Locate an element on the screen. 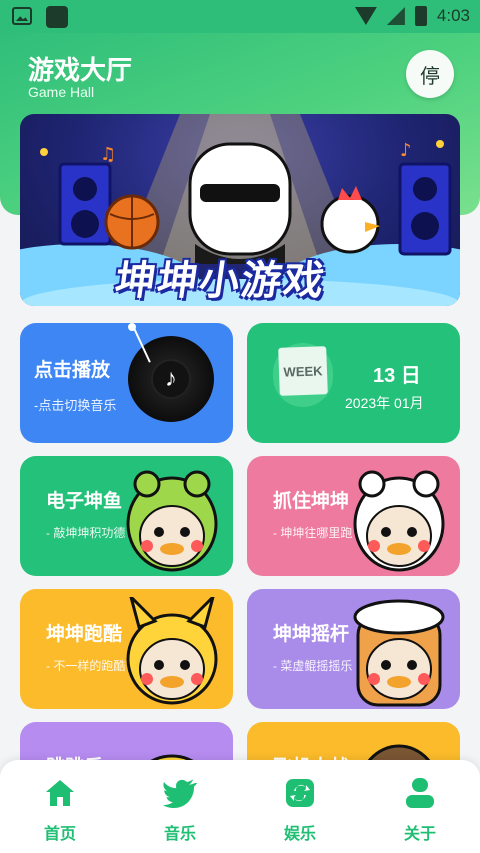 The image size is (480, 853). game-title: 坤坤跑酷 is located at coordinates (84, 634).